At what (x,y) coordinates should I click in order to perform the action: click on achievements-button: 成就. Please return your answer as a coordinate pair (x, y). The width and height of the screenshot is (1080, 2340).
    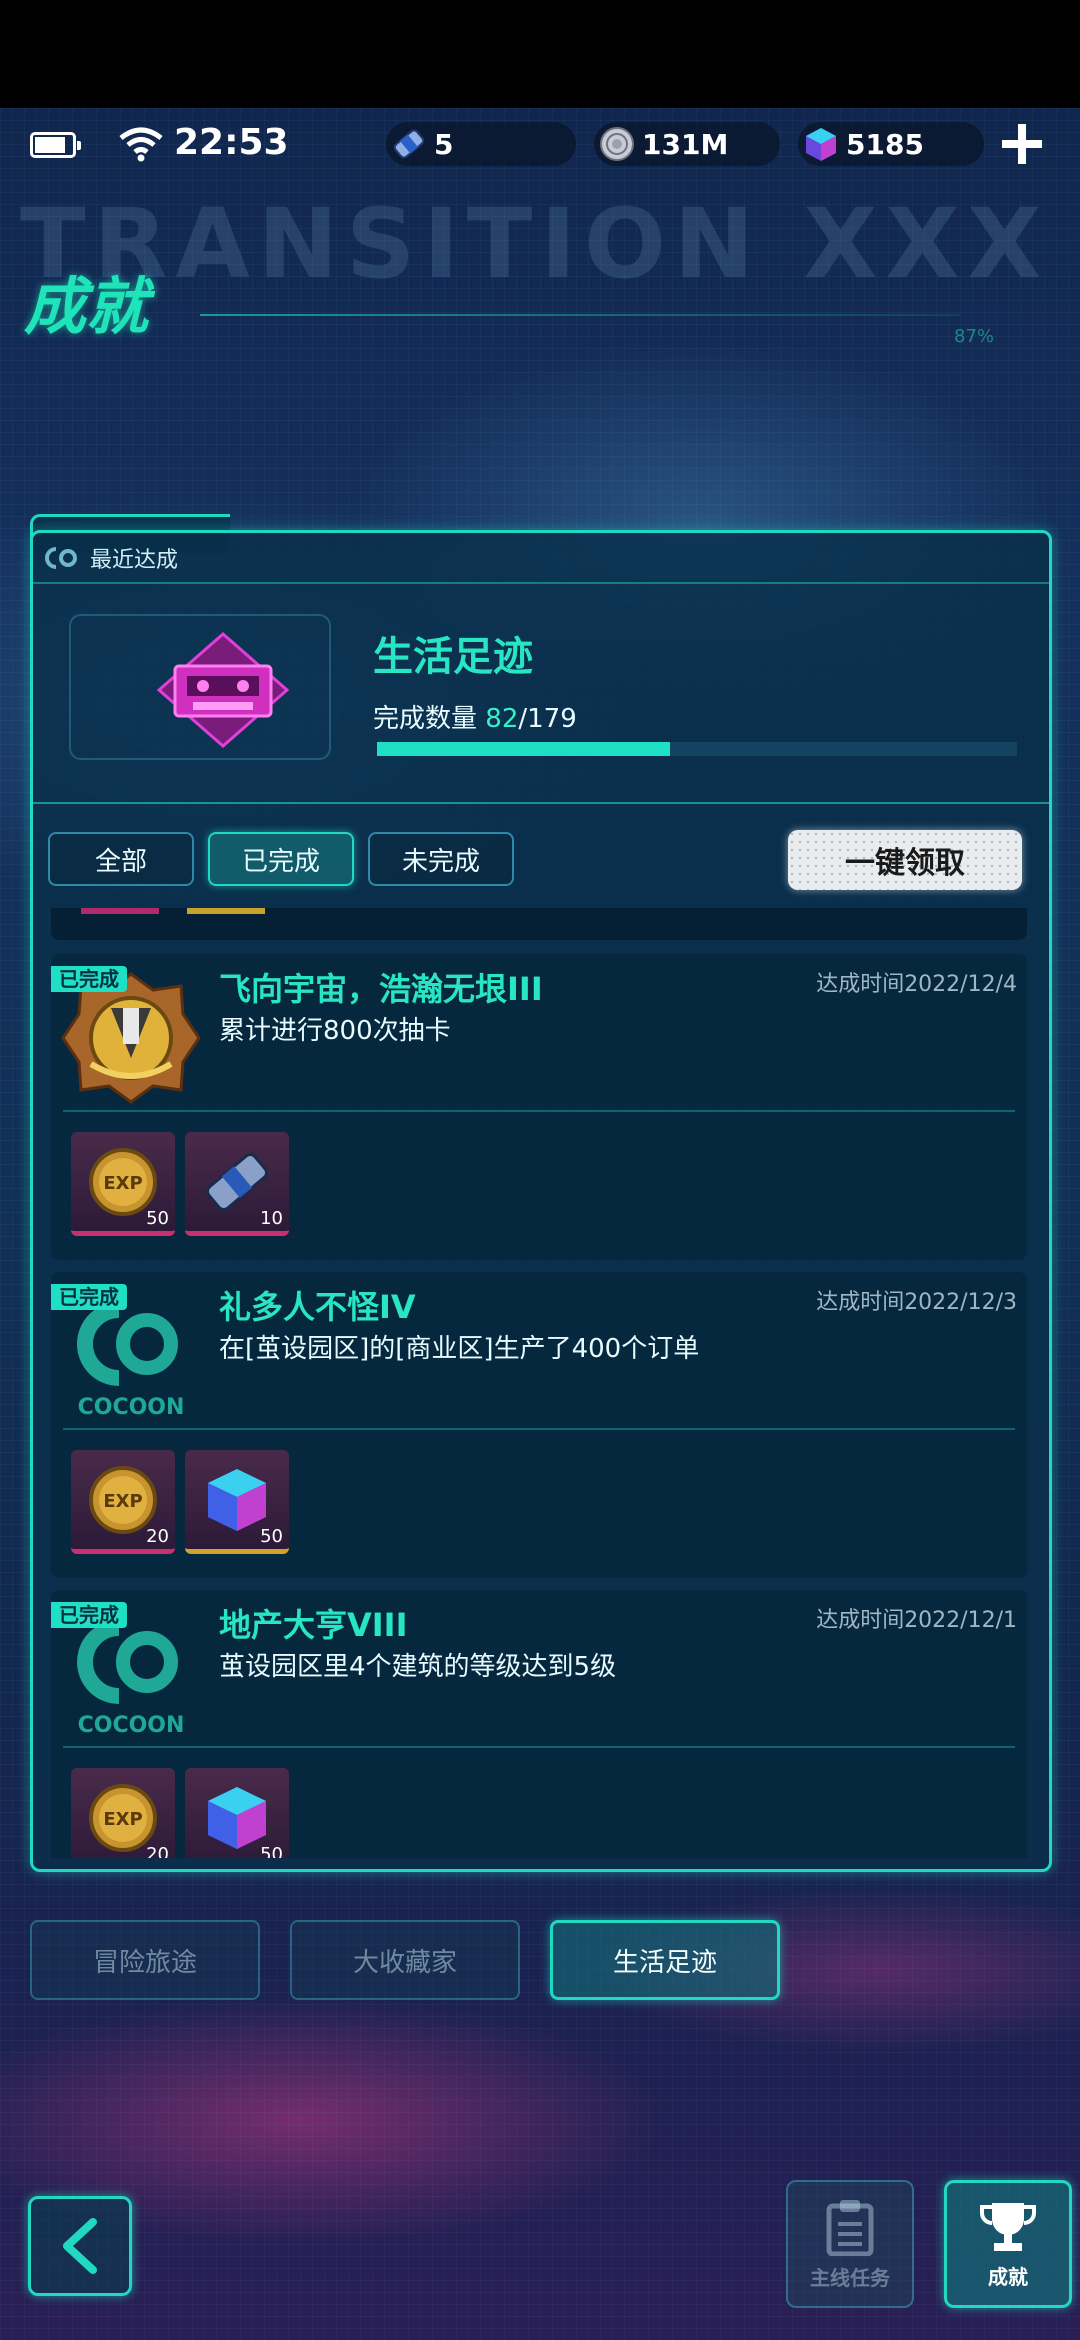
    Looking at the image, I should click on (1008, 2244).